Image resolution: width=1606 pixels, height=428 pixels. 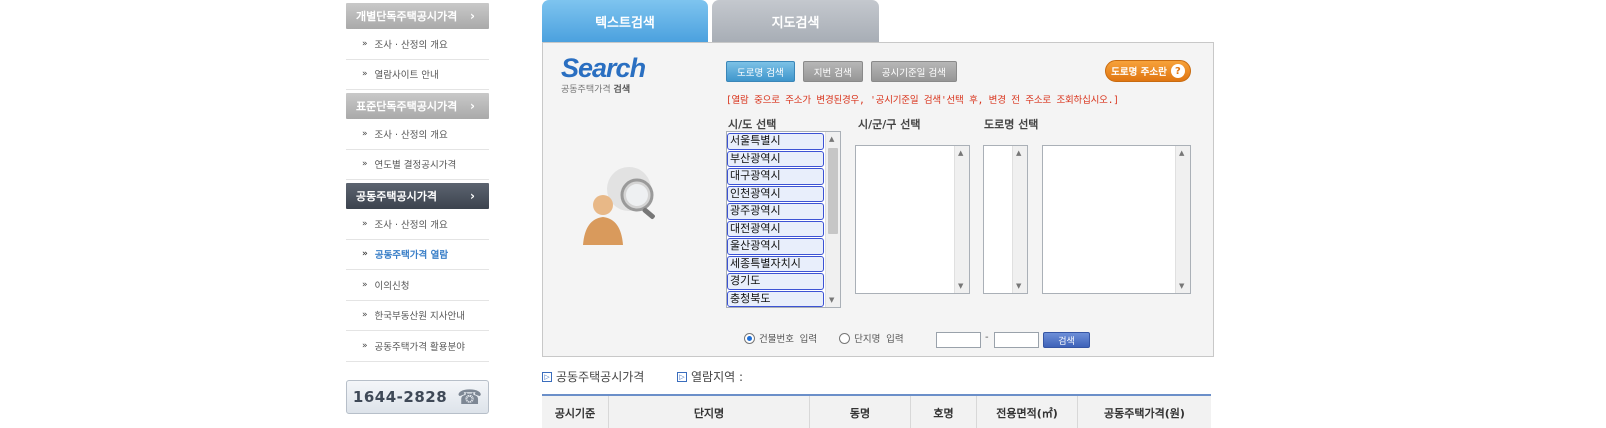 I want to click on sidebar-item-label: 공동주택가격 열람, so click(x=411, y=256).